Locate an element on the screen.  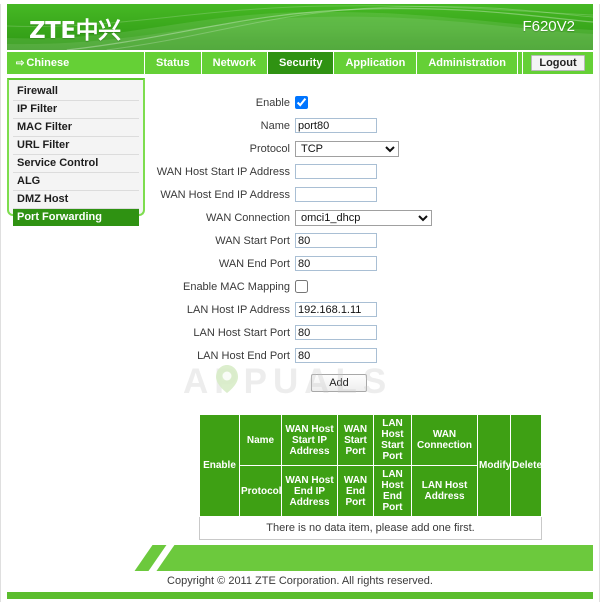
col-name: Name is located at coordinates (260, 440).